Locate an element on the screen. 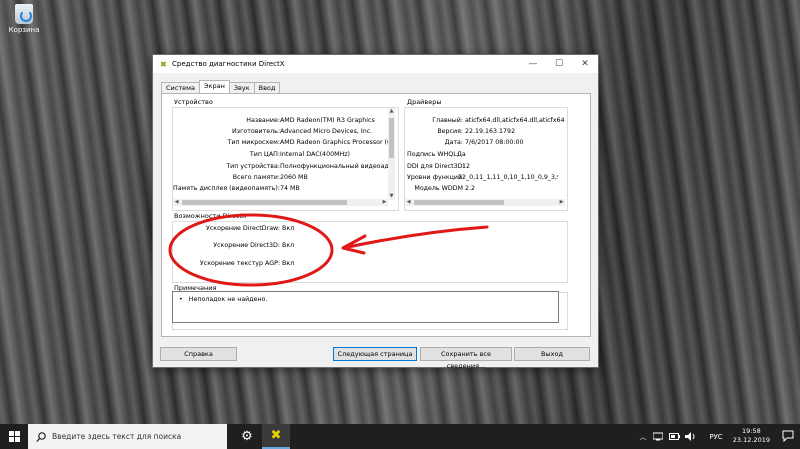  title-bar: ✖ Средство диагностики DirectX — ☐ ✕ is located at coordinates (375, 64).